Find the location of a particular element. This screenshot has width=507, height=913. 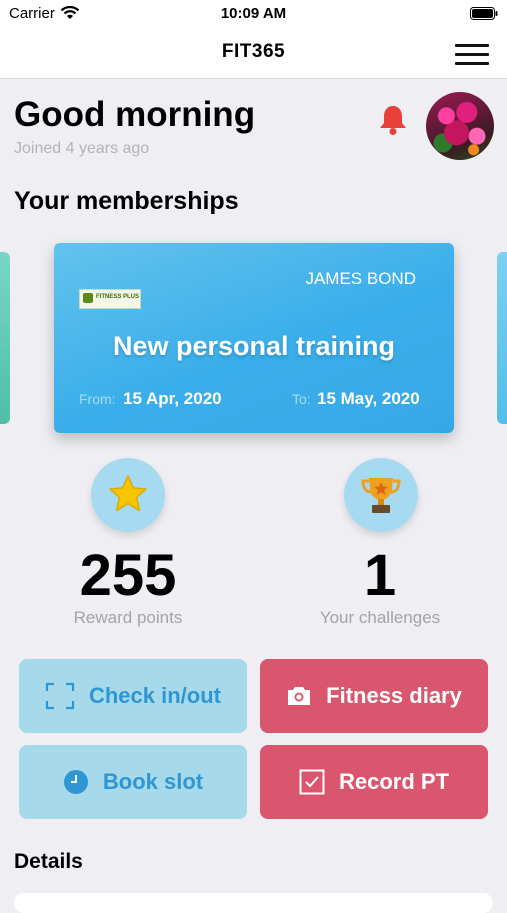

status-bar: Carrier 10:09 AM is located at coordinates (253, 15).